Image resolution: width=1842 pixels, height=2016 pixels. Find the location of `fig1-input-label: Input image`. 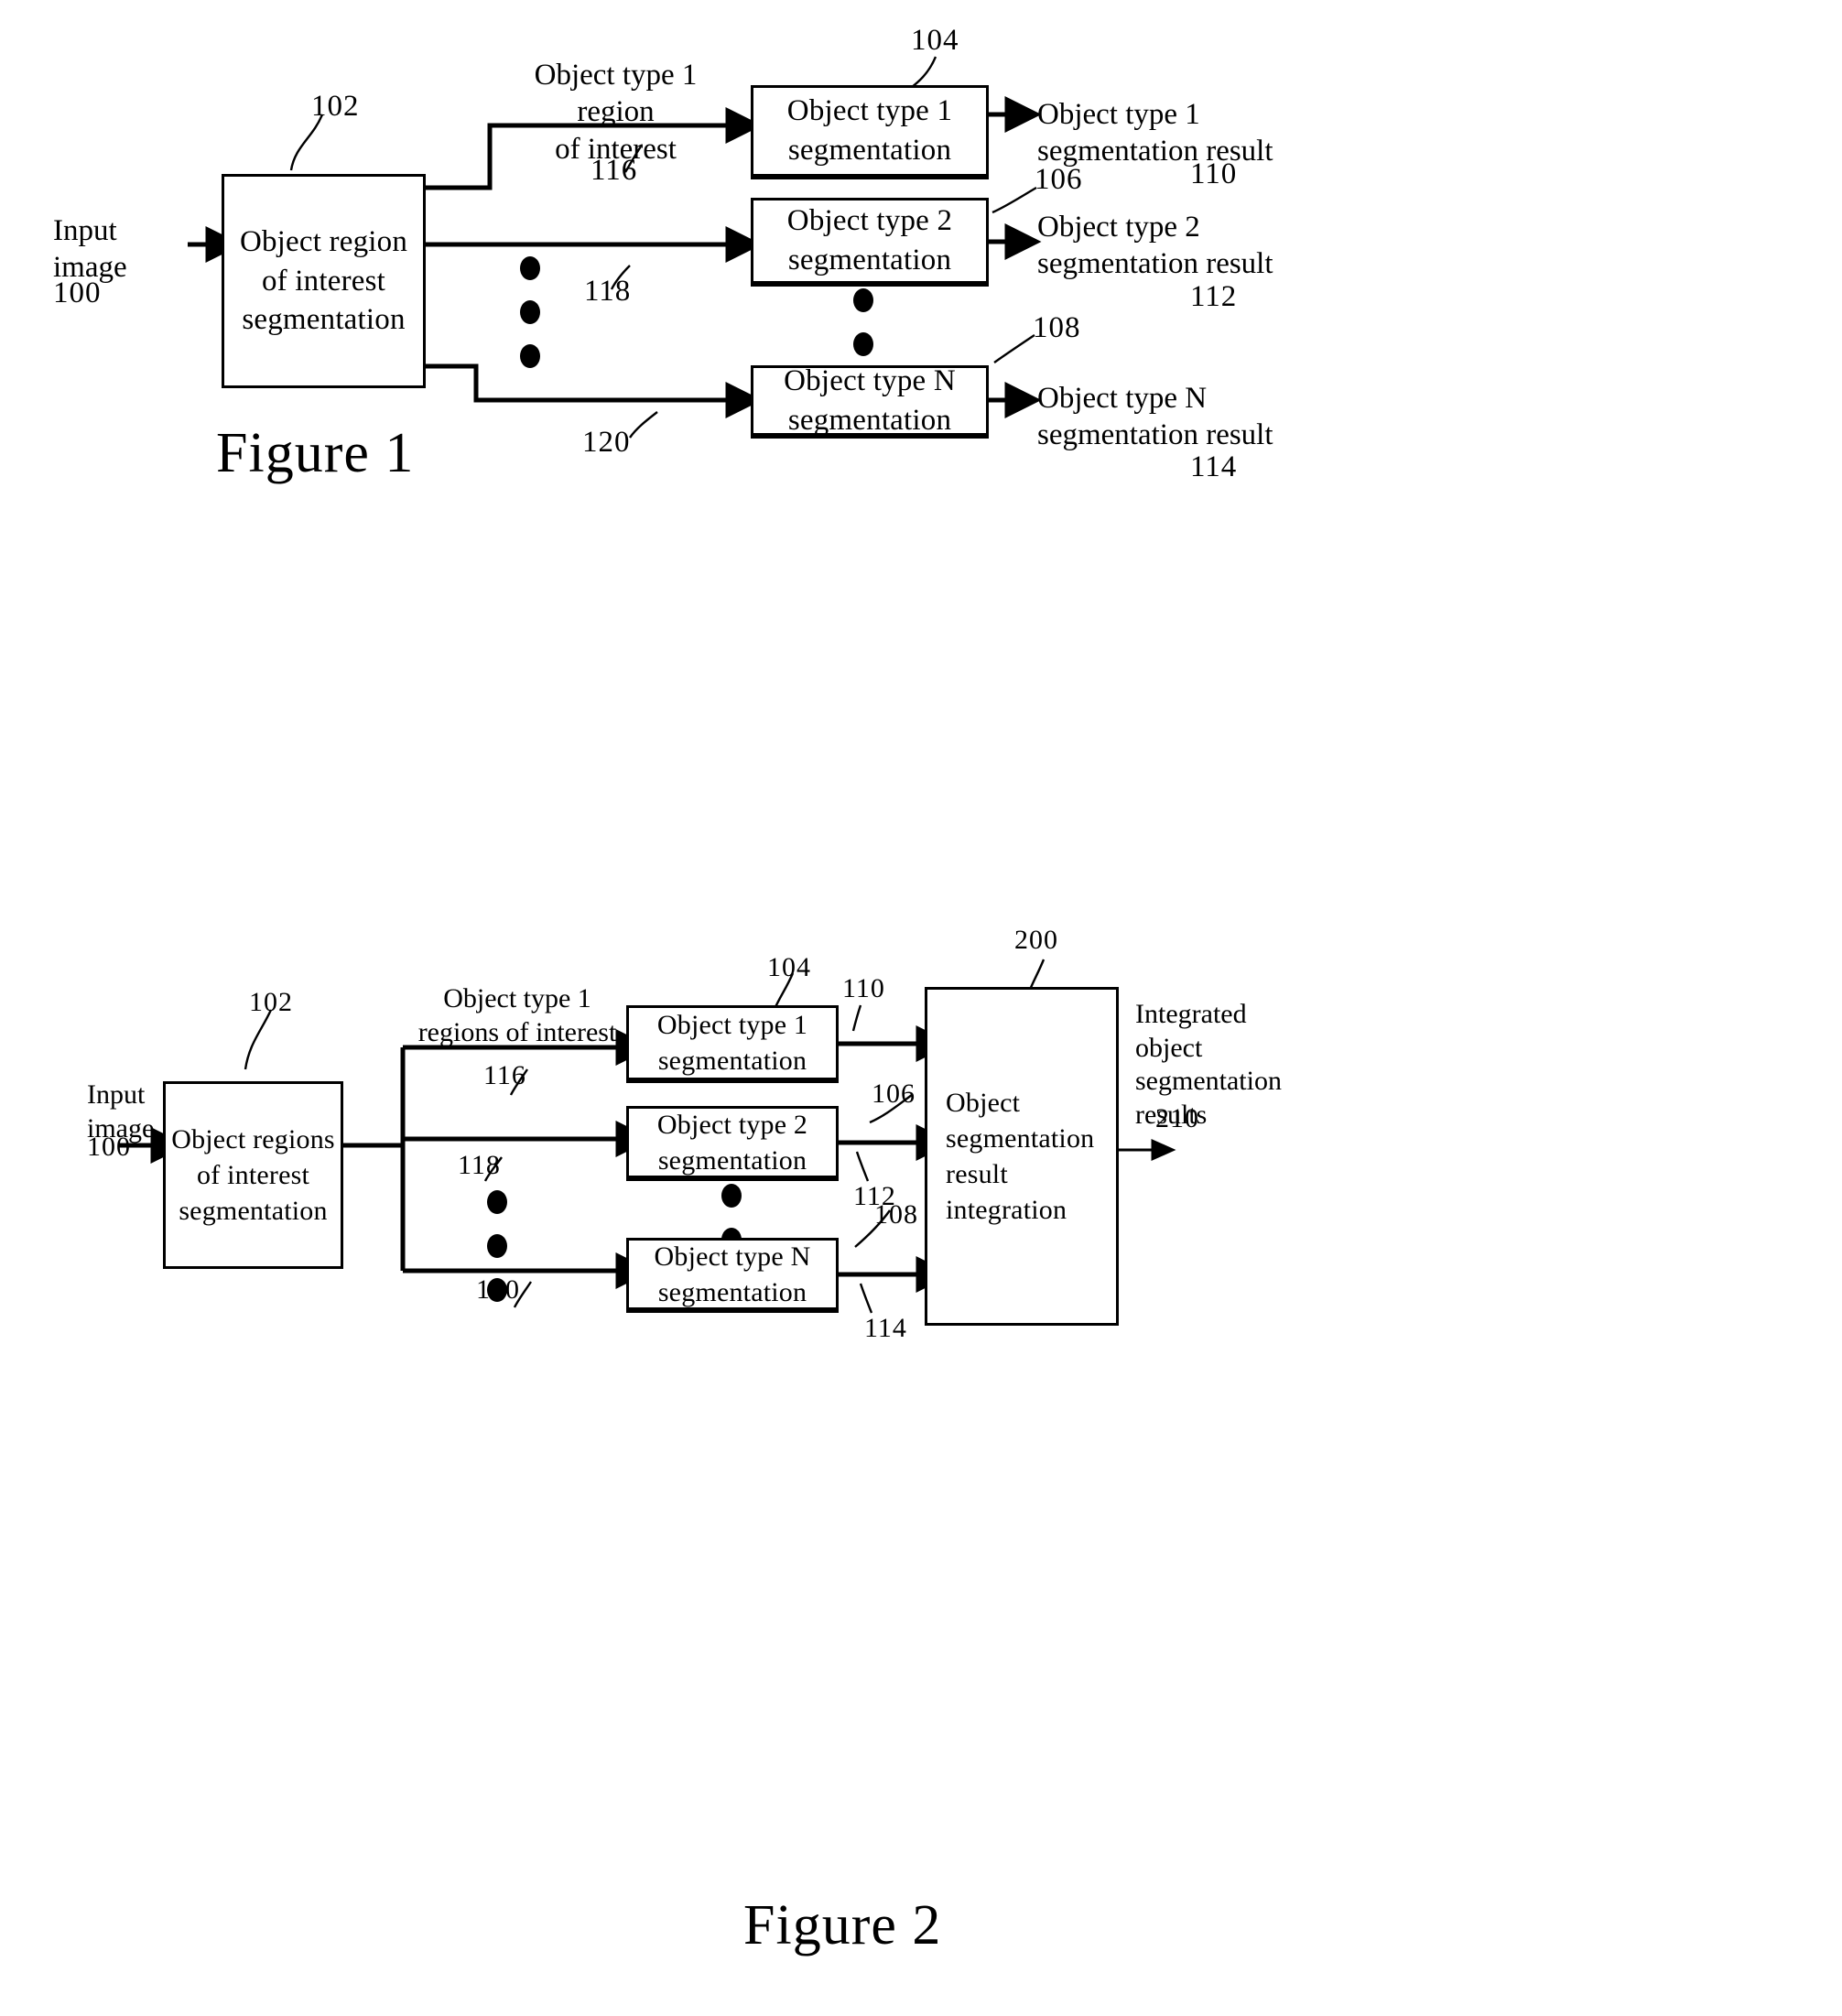

fig1-input-label: Input image is located at coordinates (90, 249).